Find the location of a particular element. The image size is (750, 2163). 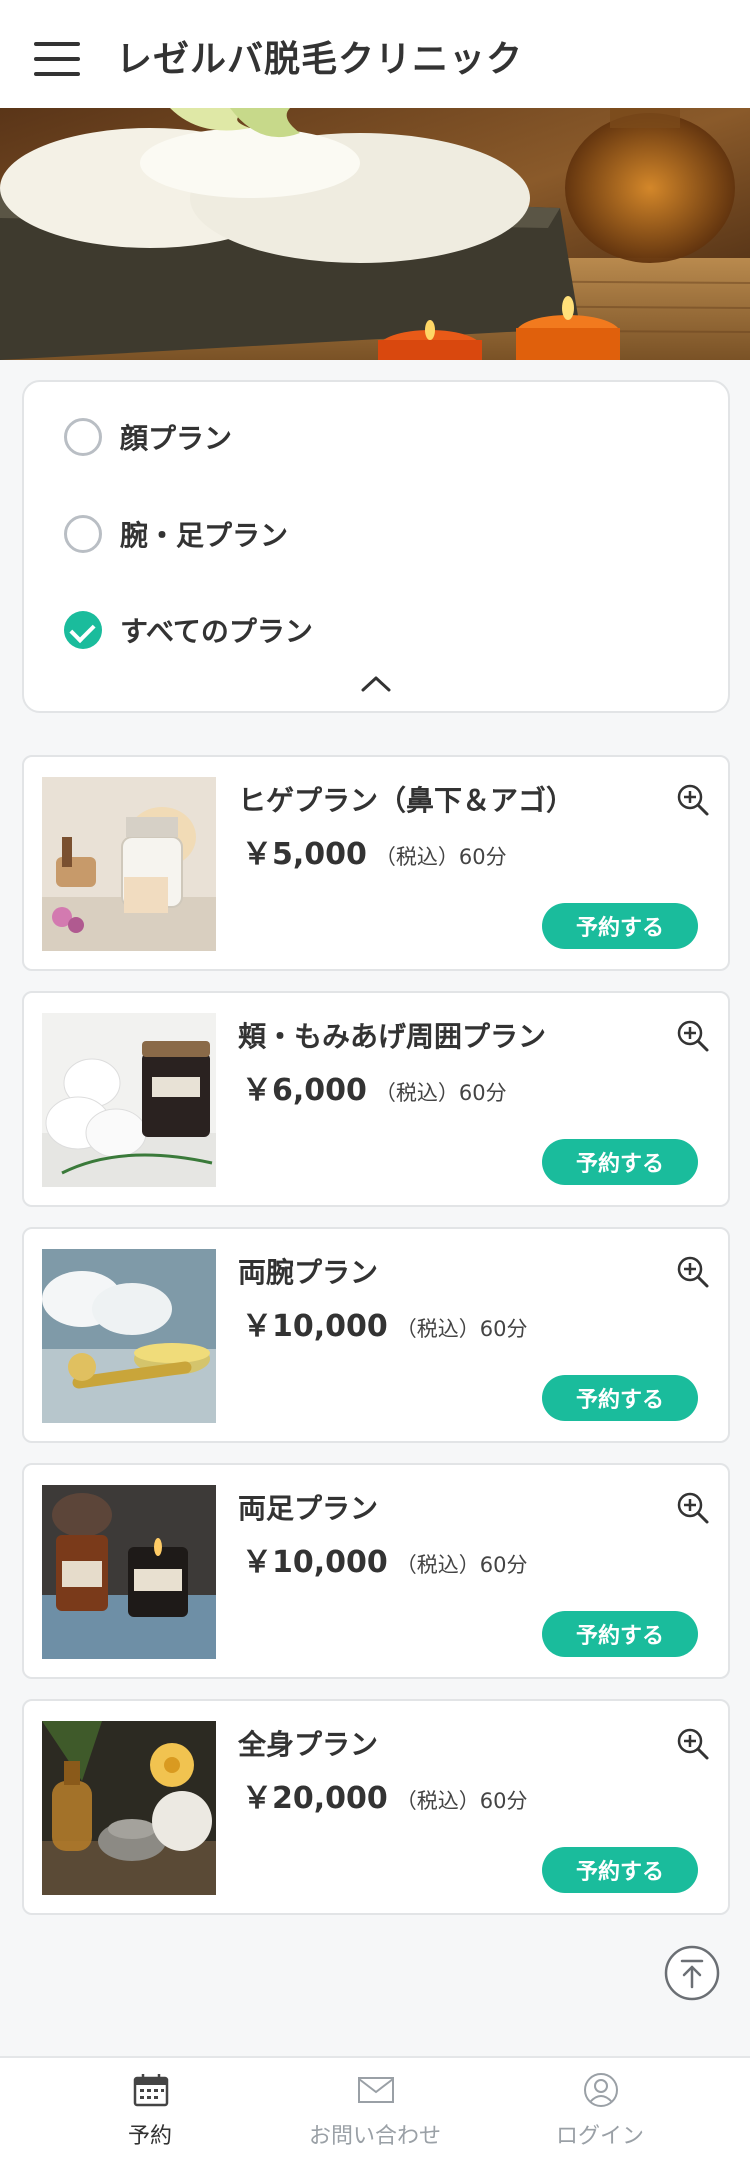

plan-card: 両足プラン ￥10,000 （税込） 60分 予約する is located at coordinates (376, 1571).